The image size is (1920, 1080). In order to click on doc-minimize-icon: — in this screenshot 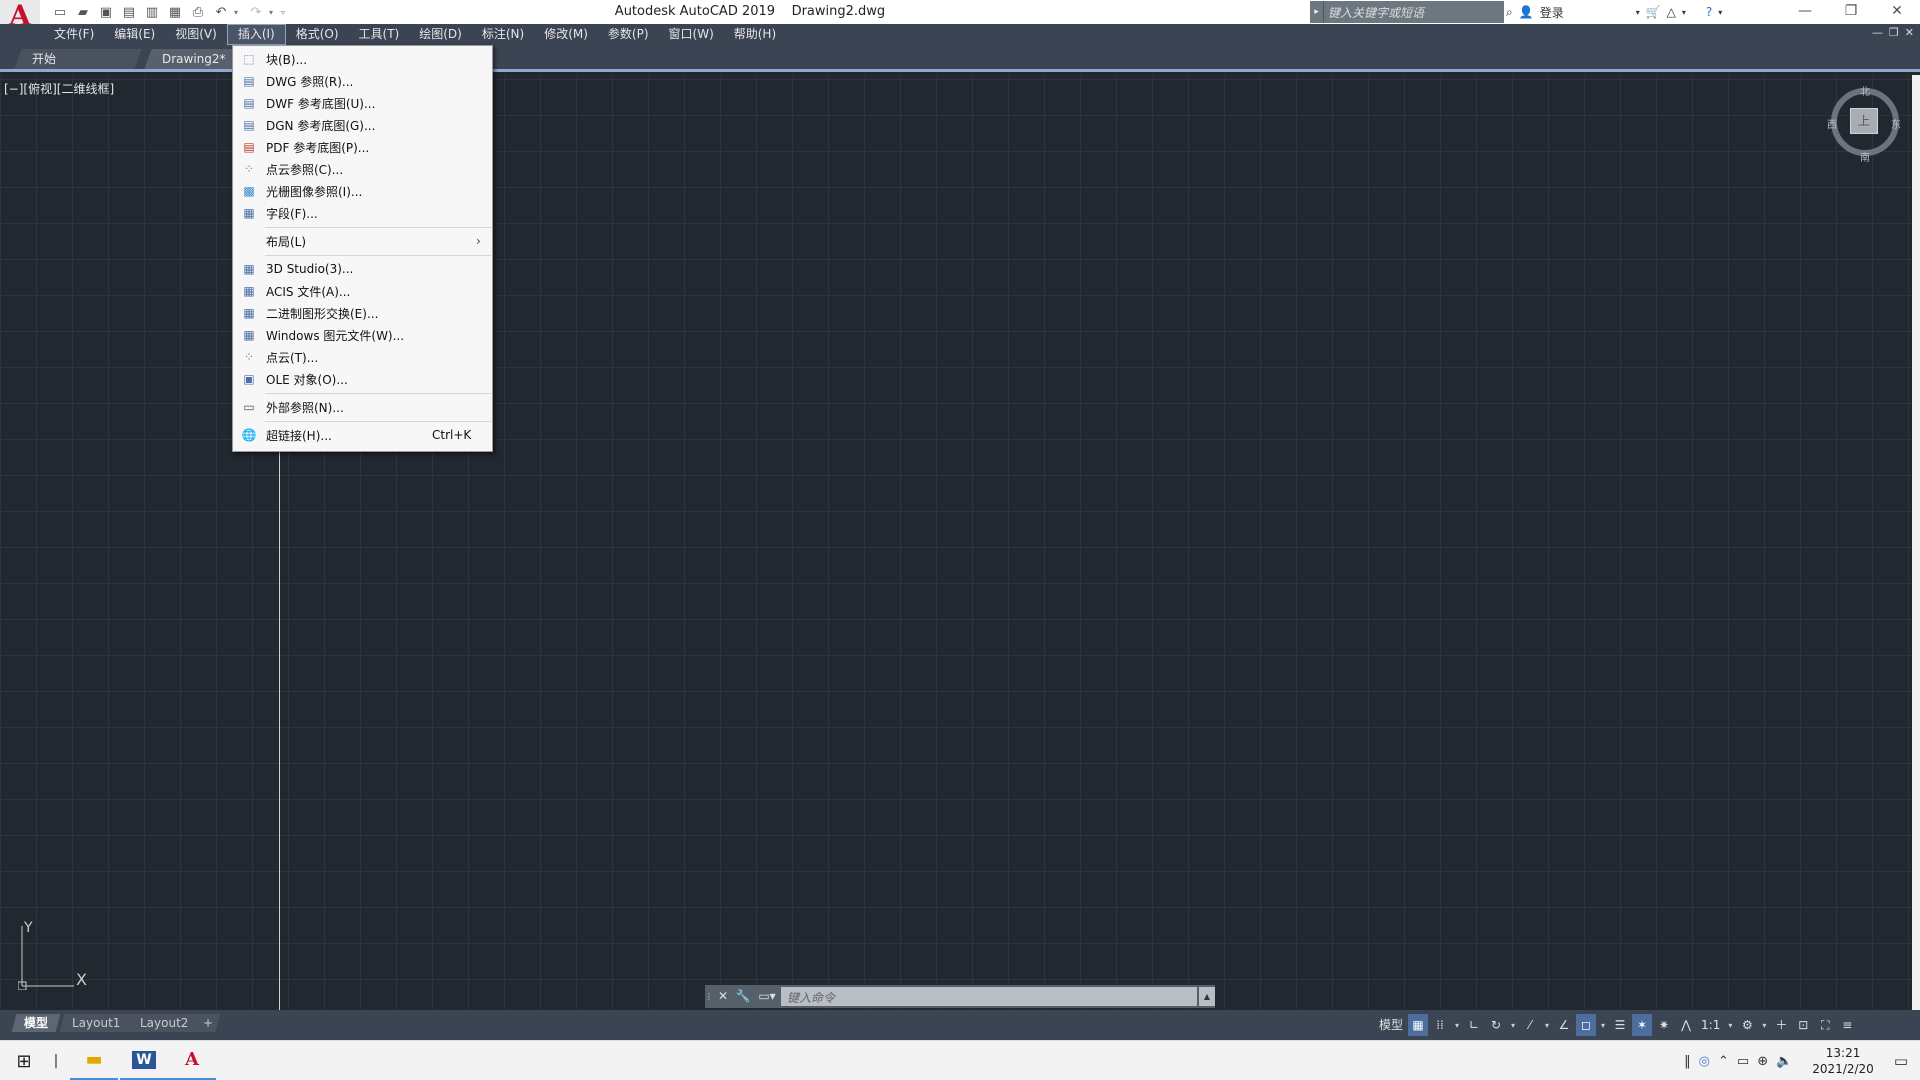, I will do `click(1877, 32)`.